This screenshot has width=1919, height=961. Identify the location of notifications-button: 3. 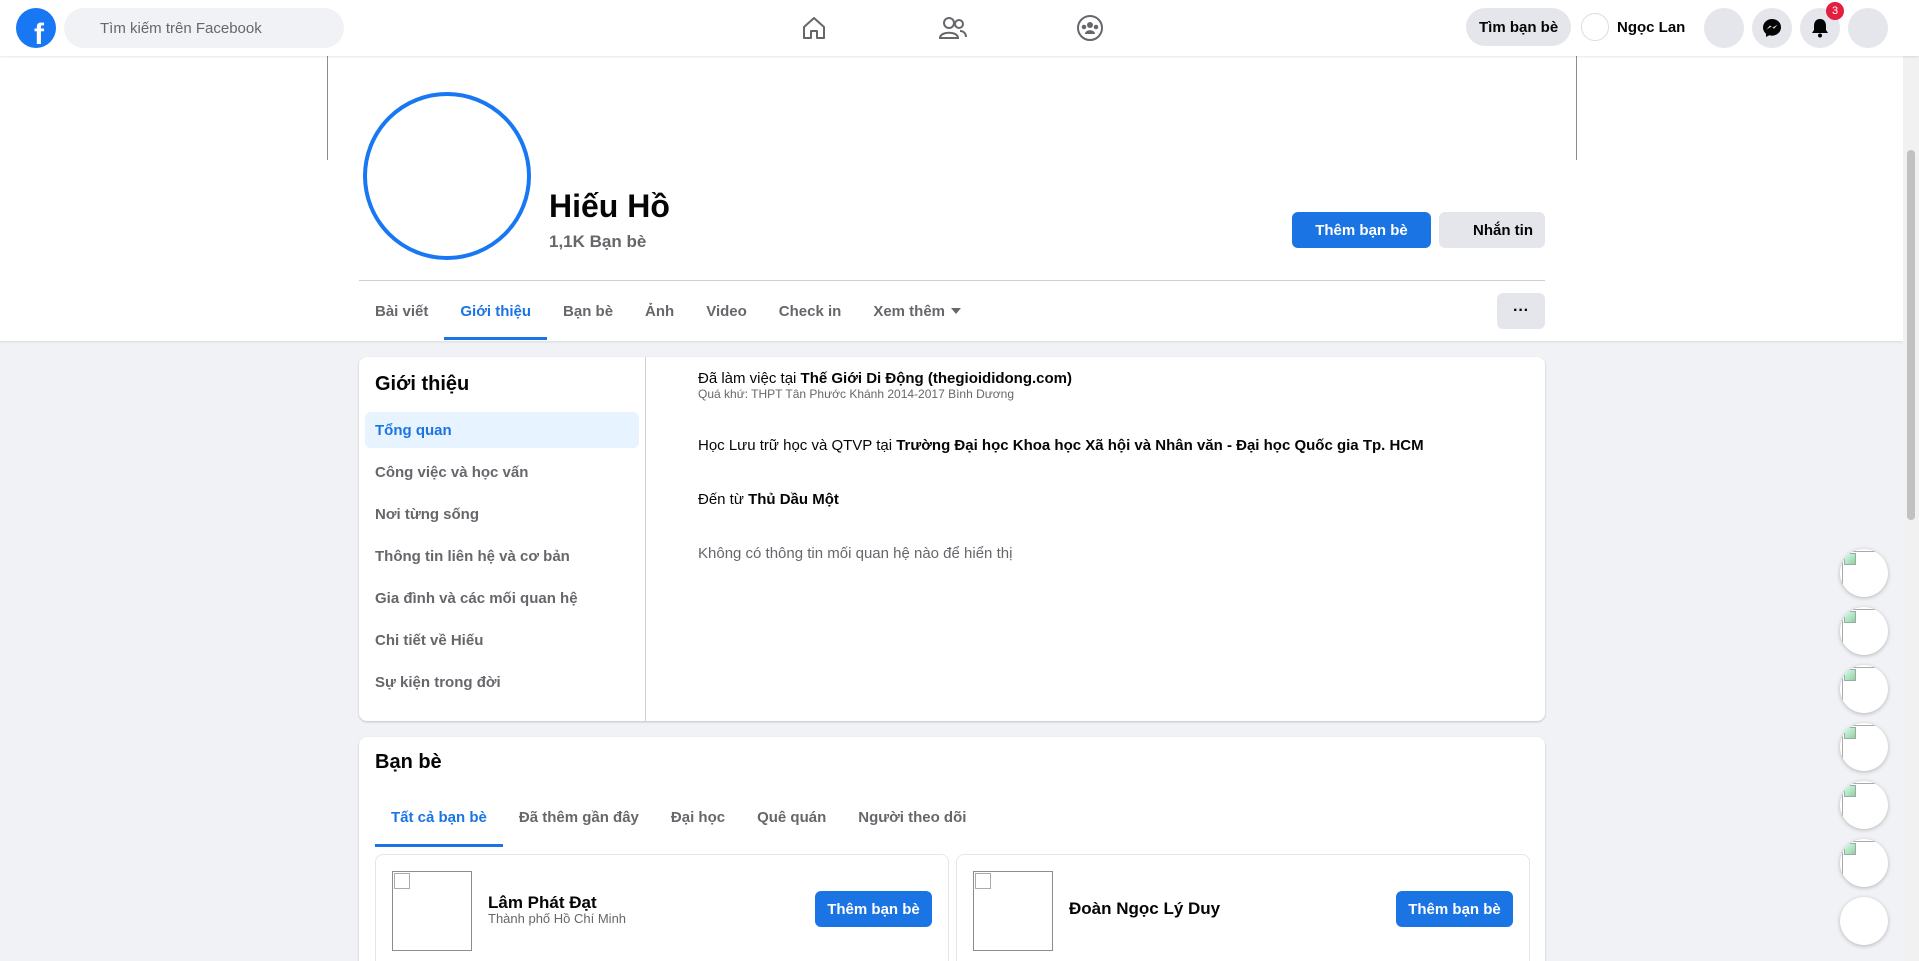
(1822, 25).